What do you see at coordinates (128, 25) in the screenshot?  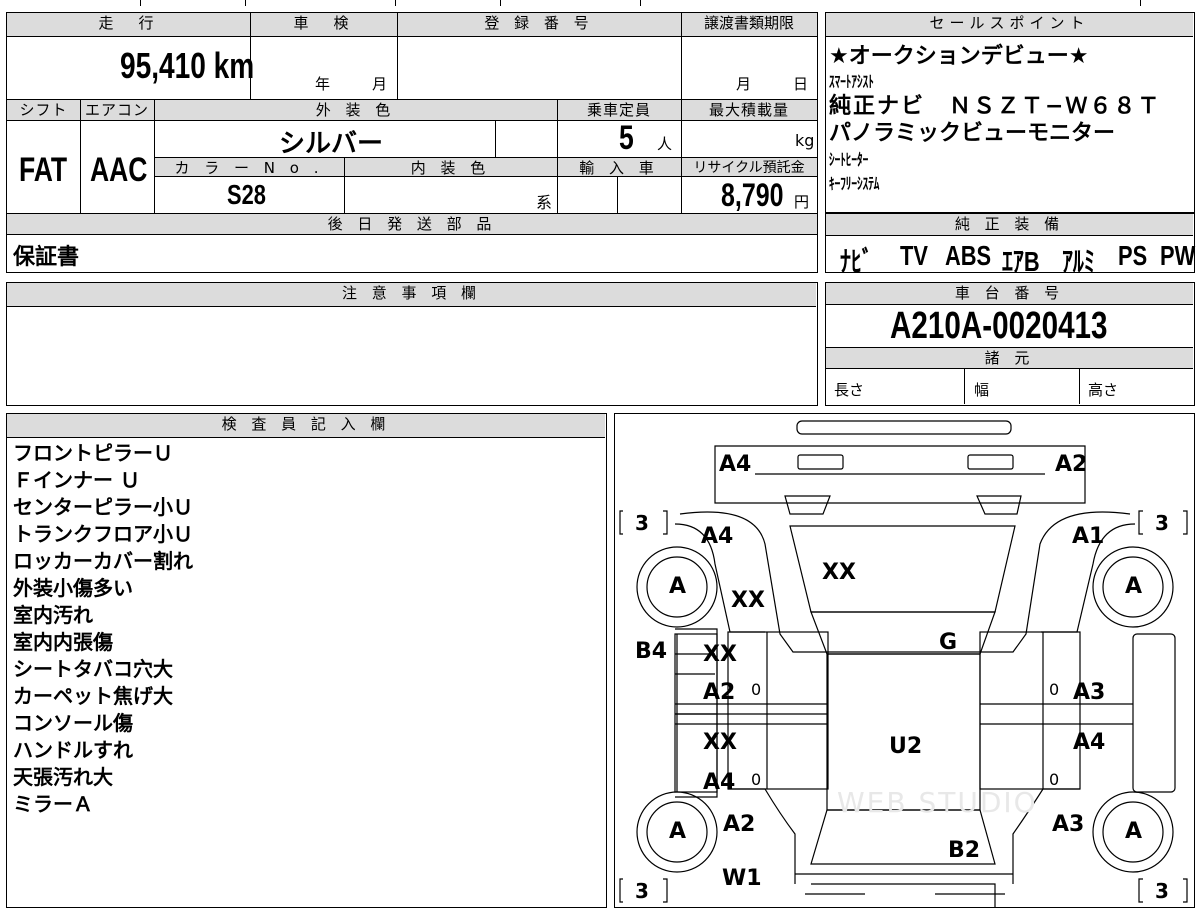 I see `mileage-header: 走 行` at bounding box center [128, 25].